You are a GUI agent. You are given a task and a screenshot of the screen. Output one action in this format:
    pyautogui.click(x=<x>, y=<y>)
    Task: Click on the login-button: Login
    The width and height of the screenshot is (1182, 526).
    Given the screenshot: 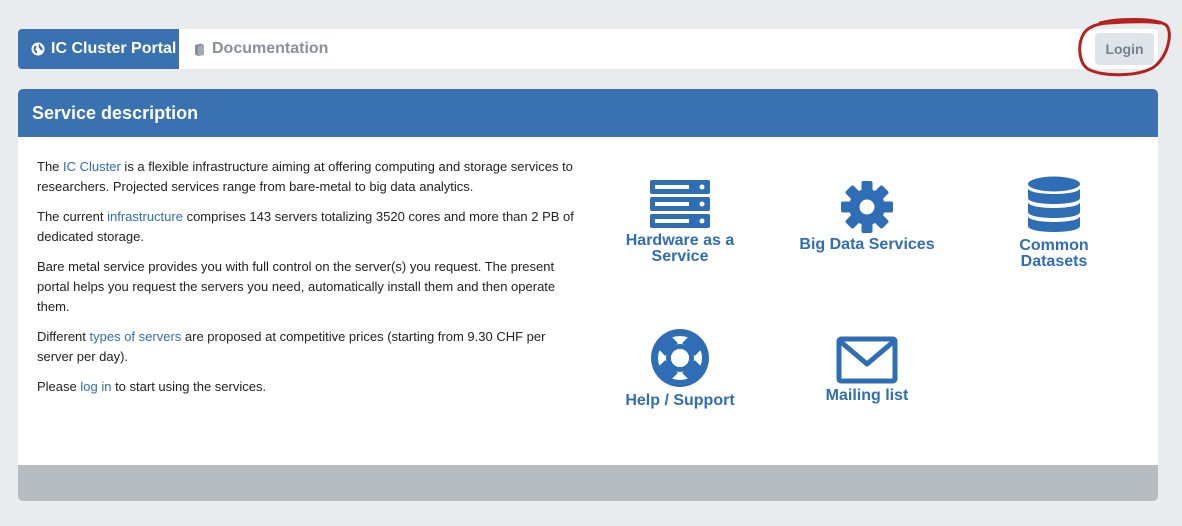 What is the action you would take?
    pyautogui.click(x=1124, y=49)
    